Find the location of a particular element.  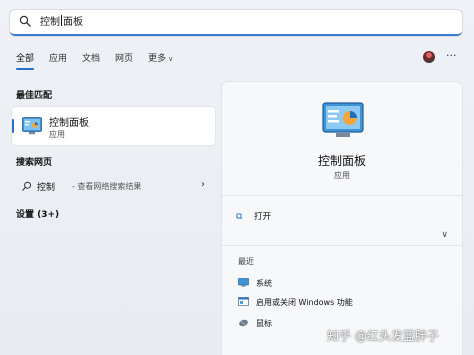

recent-item-label: 鼠标 is located at coordinates (264, 323).